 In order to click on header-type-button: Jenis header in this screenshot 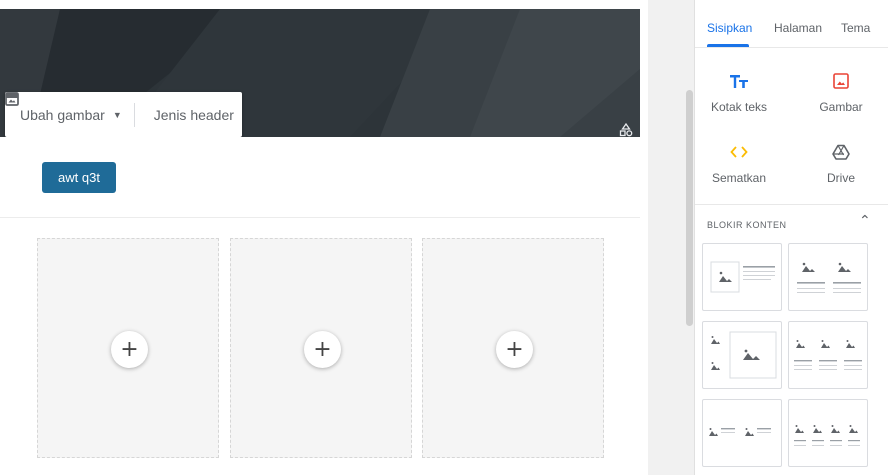, I will do `click(119, 107)`.